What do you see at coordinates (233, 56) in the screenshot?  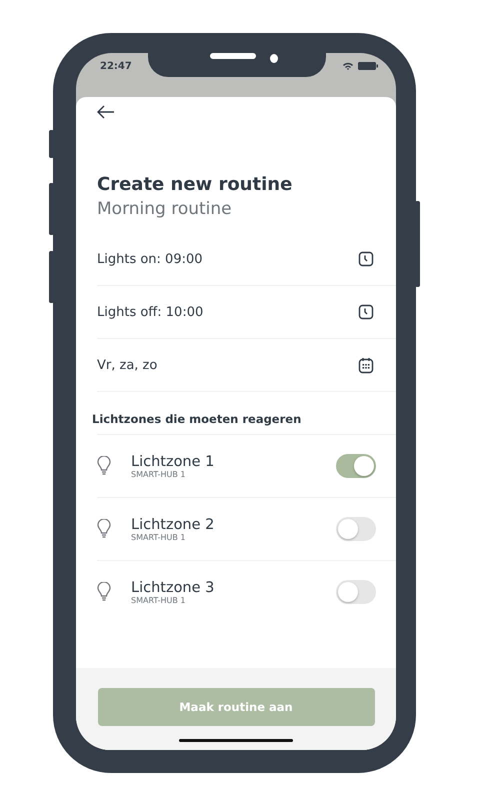 I see `speaker-slot` at bounding box center [233, 56].